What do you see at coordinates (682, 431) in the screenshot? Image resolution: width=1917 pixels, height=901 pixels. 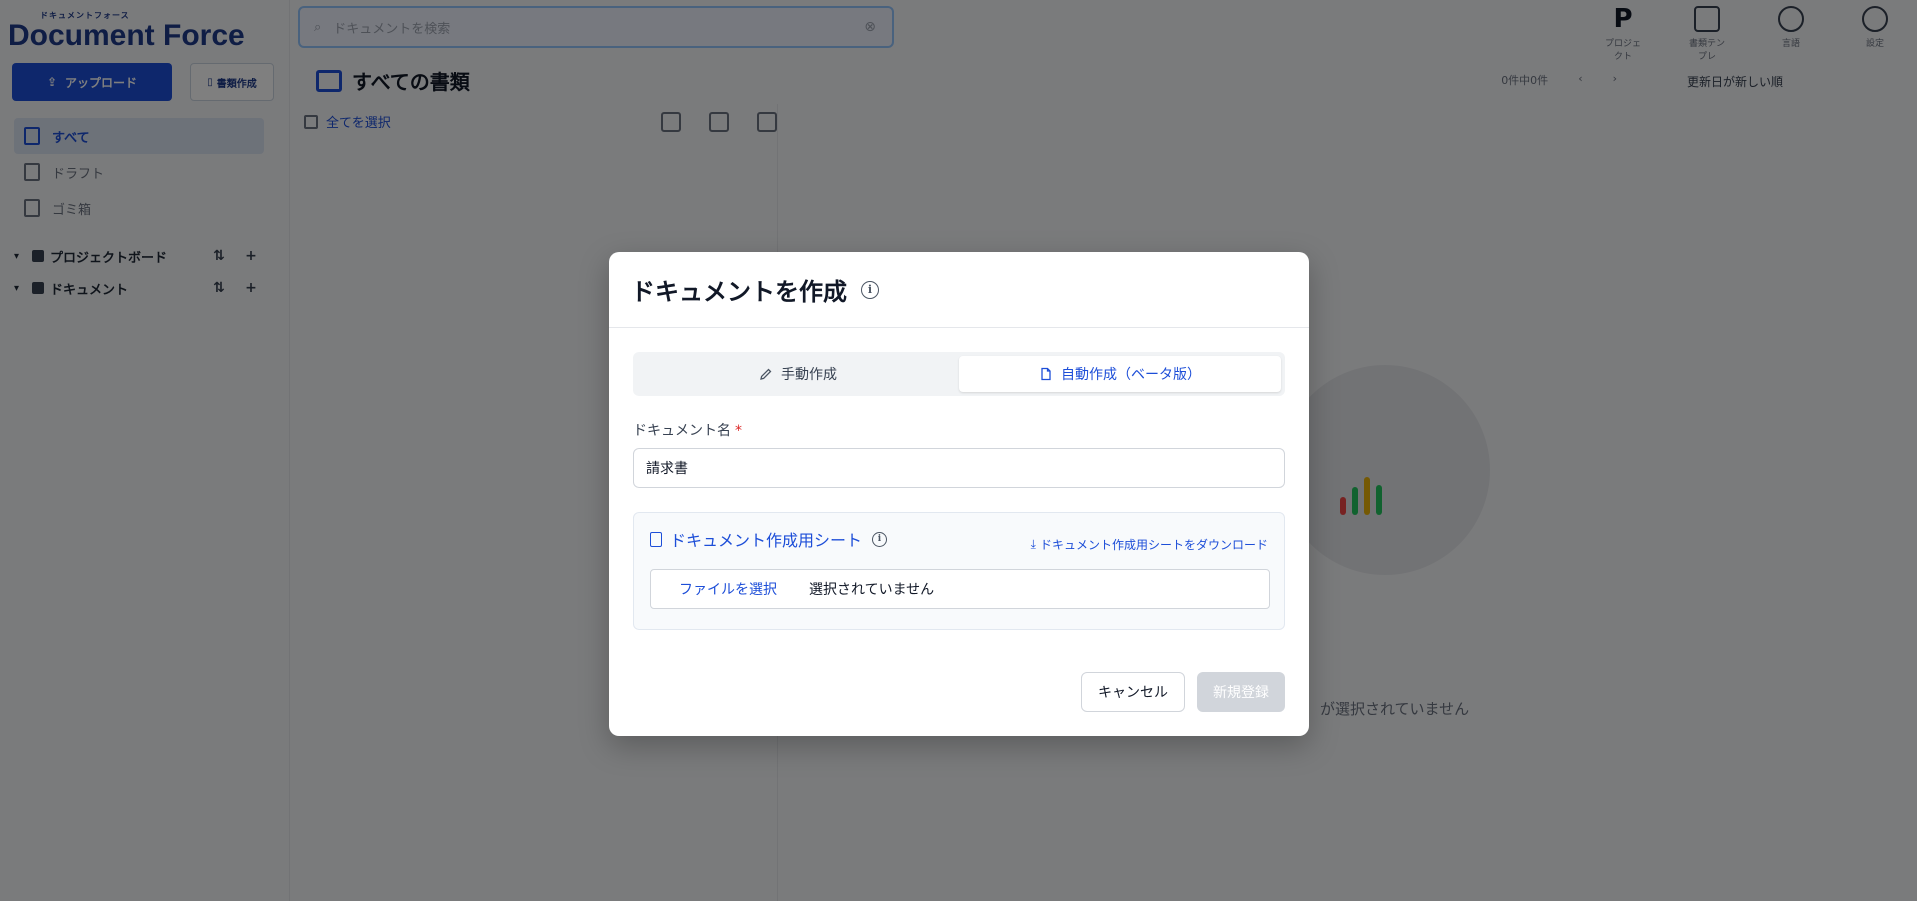 I see `document-name-label-text: ドキュメント名` at bounding box center [682, 431].